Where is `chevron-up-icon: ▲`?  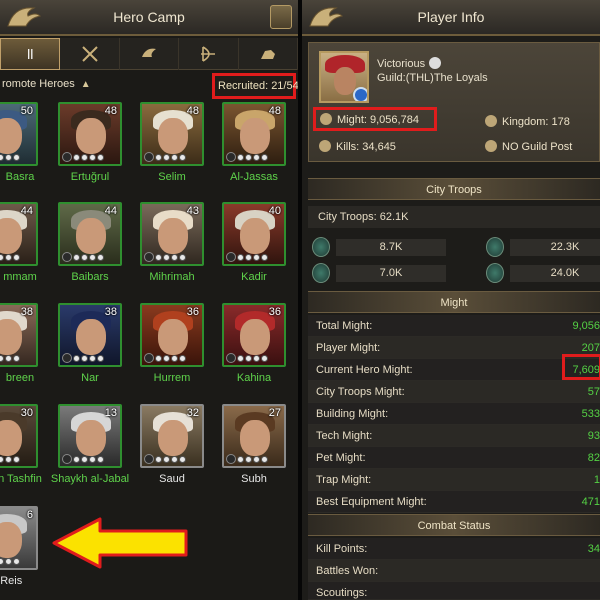 chevron-up-icon: ▲ is located at coordinates (85, 84).